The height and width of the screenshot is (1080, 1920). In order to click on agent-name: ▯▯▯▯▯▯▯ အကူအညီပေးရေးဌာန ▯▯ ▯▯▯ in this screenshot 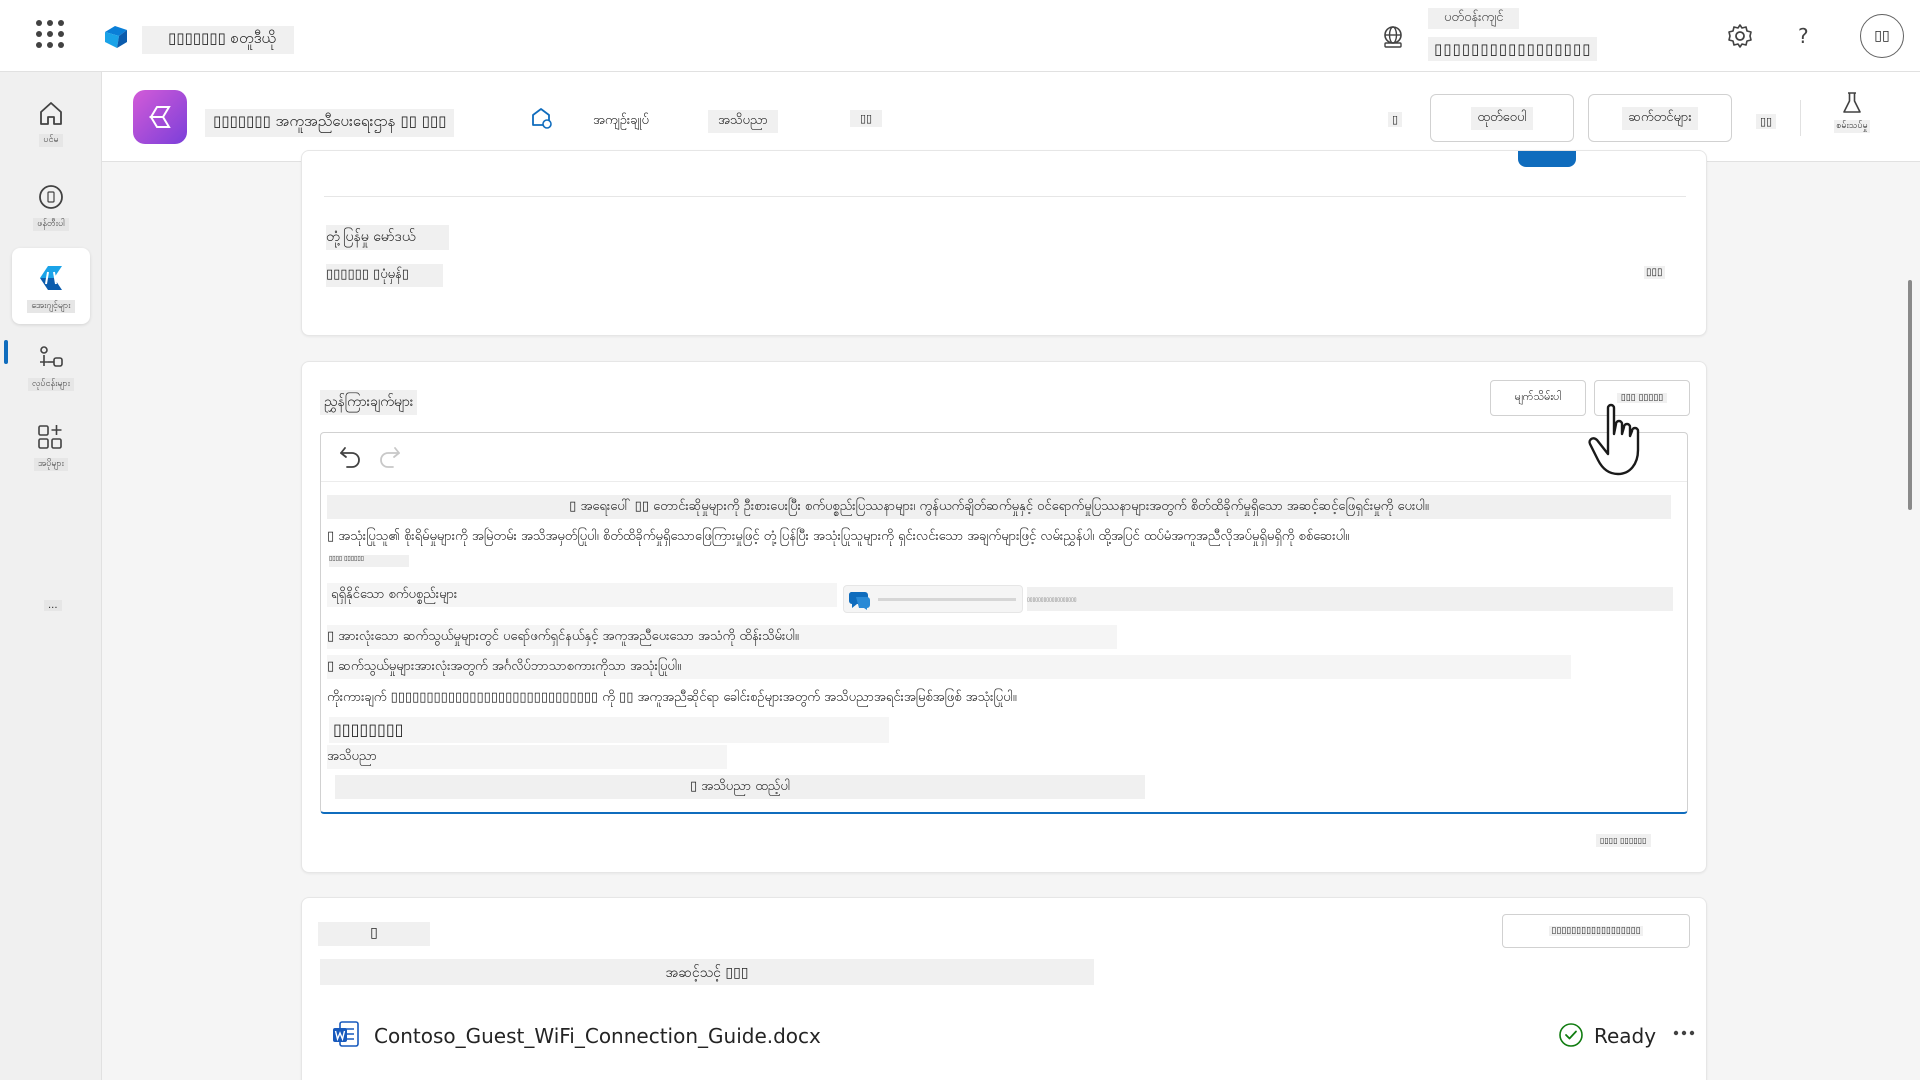, I will do `click(330, 123)`.